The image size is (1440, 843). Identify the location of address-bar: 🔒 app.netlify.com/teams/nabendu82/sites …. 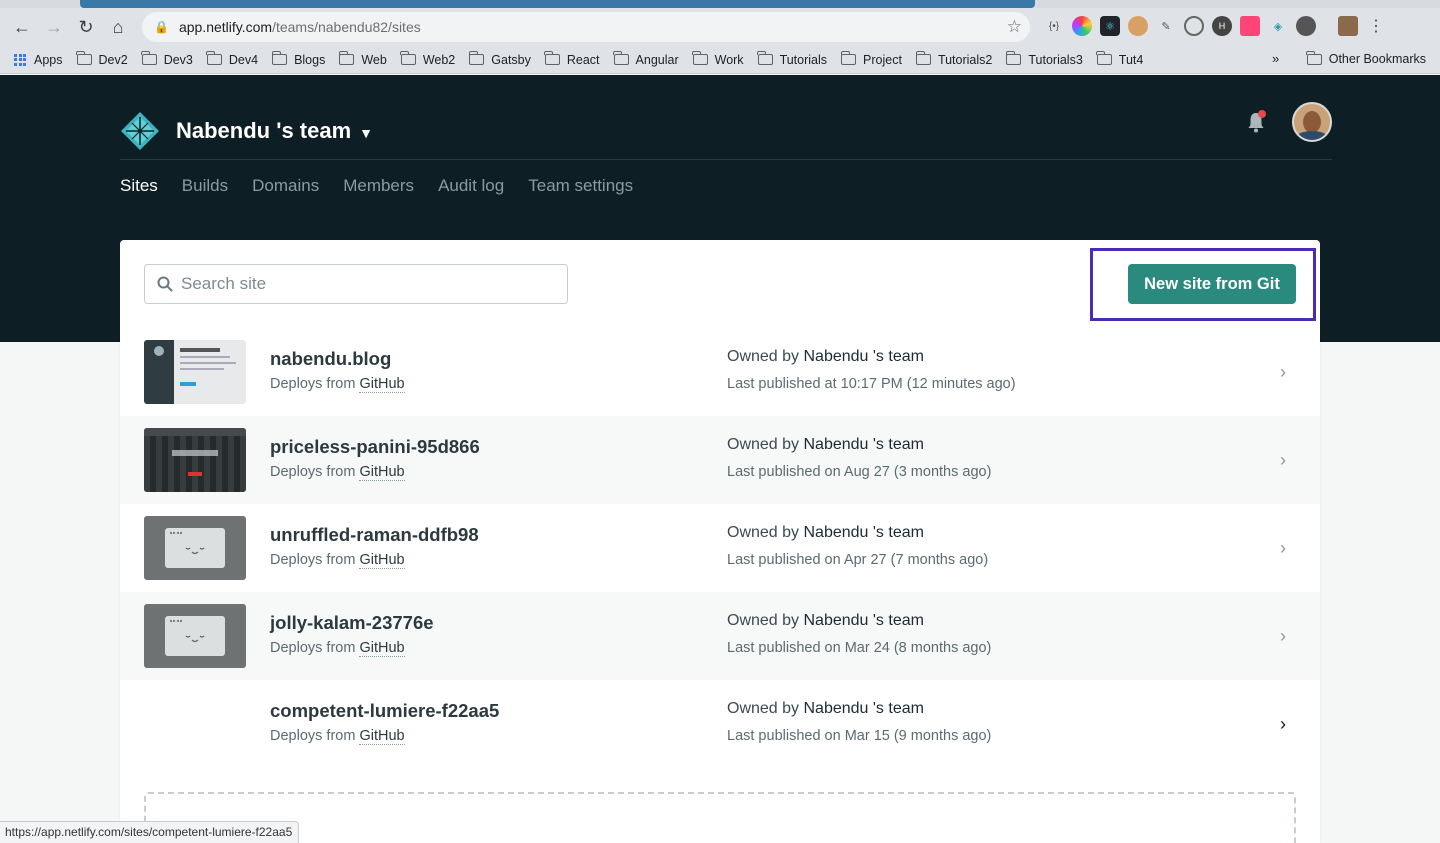
(586, 27).